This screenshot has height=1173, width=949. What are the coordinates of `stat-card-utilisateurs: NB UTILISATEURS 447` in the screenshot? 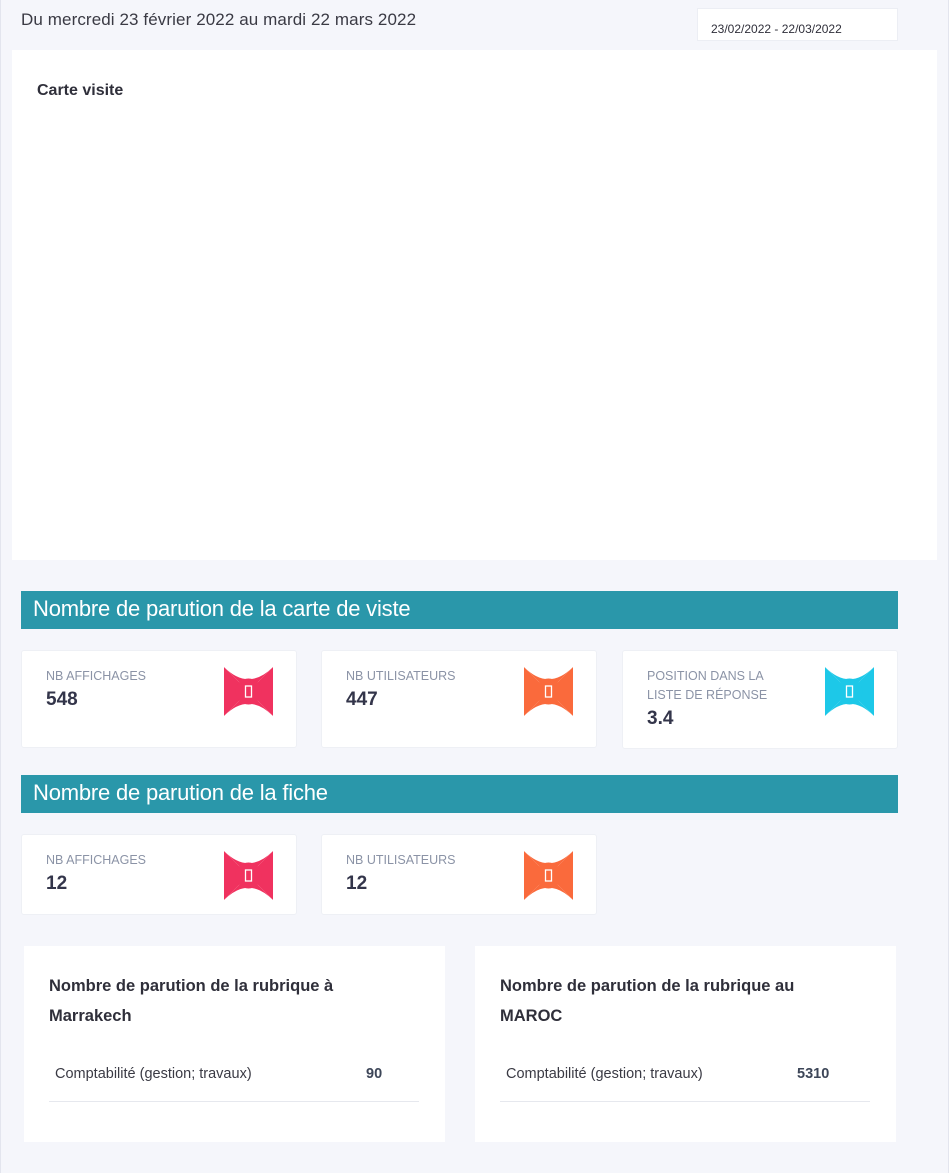 It's located at (459, 699).